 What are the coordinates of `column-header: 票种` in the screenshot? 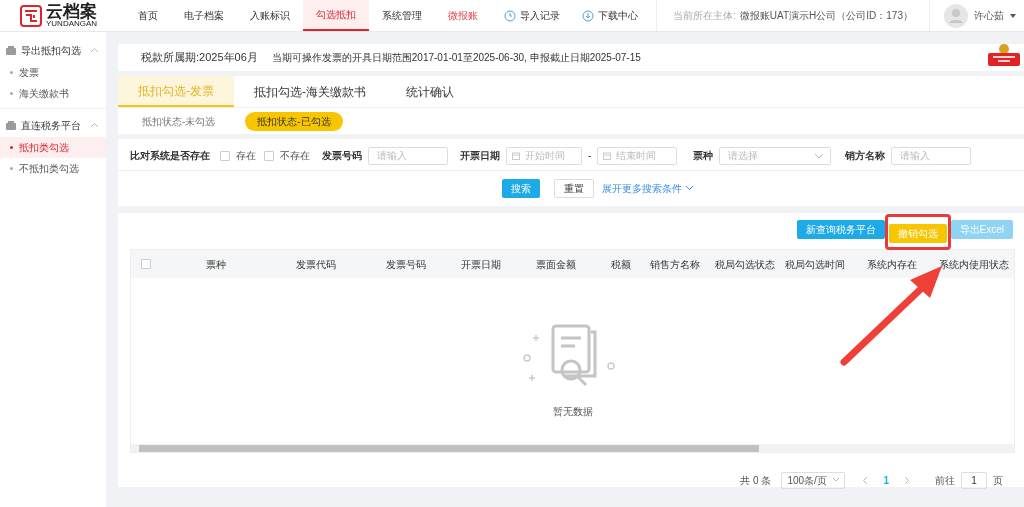 It's located at (216, 264).